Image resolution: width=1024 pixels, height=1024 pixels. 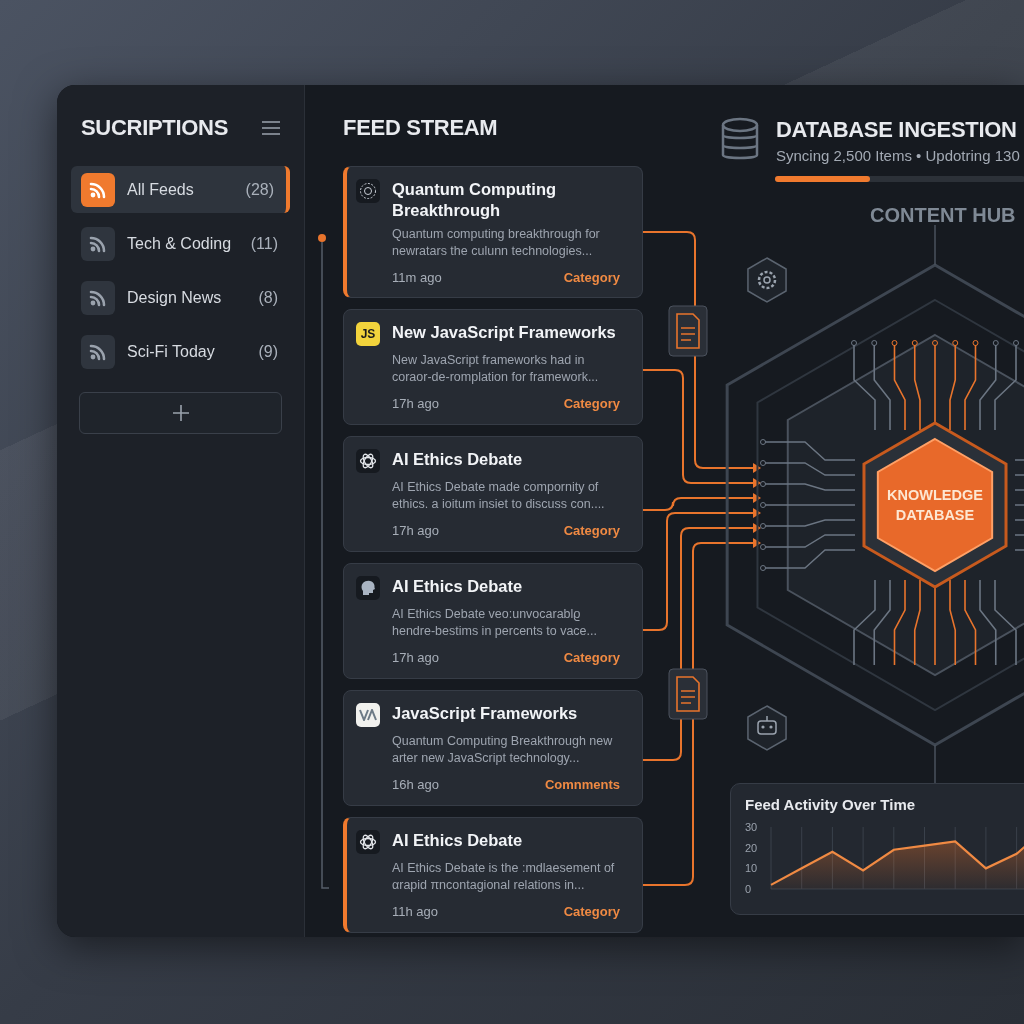 I want to click on head-silhouette-icon, so click(x=368, y=588).